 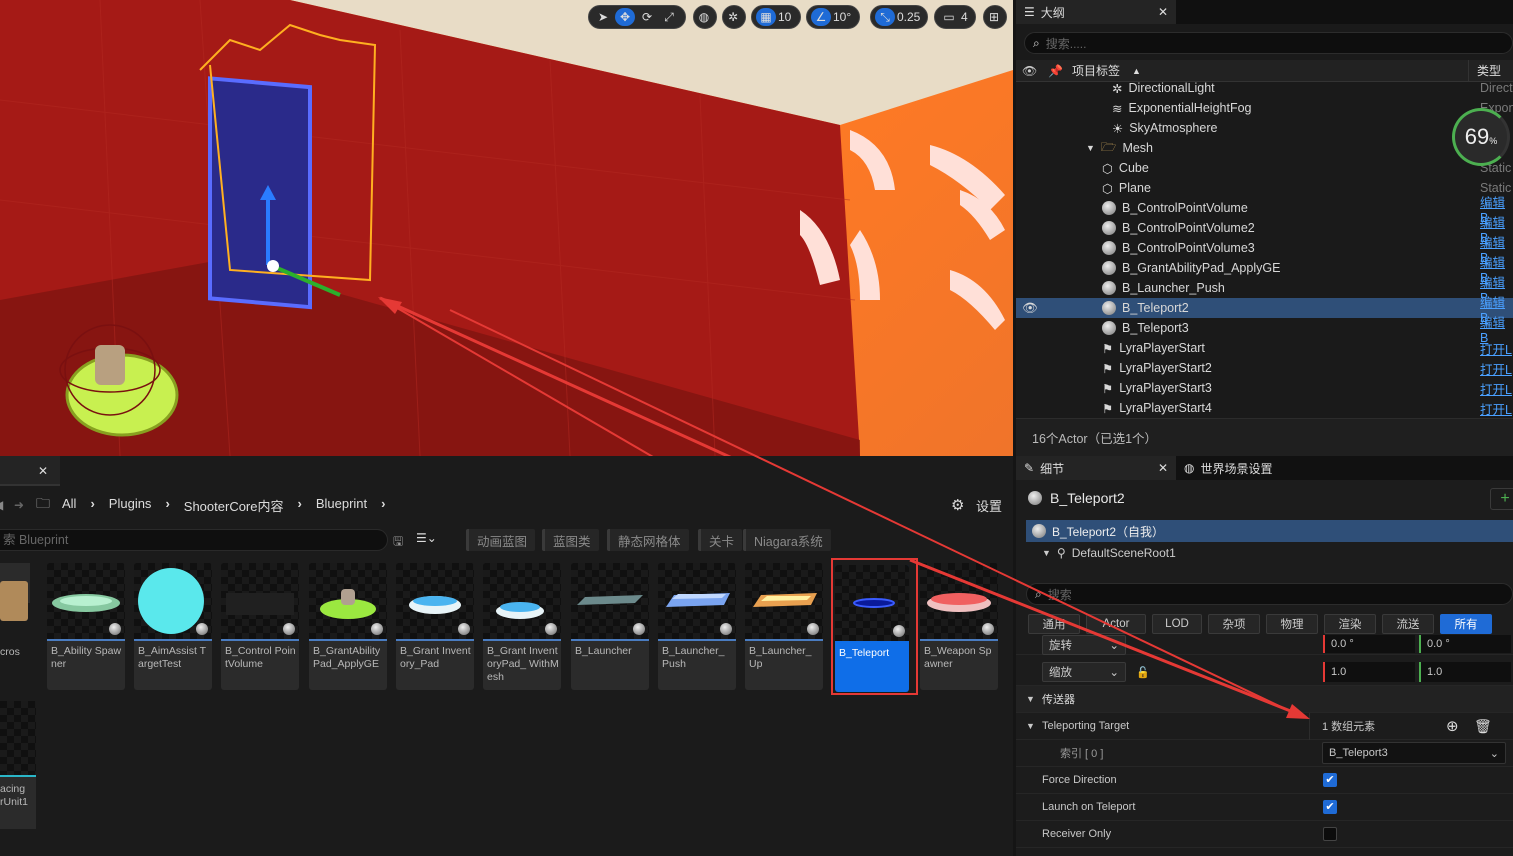 What do you see at coordinates (787, 540) in the screenshot?
I see `type-filter-chip: Niagara系统` at bounding box center [787, 540].